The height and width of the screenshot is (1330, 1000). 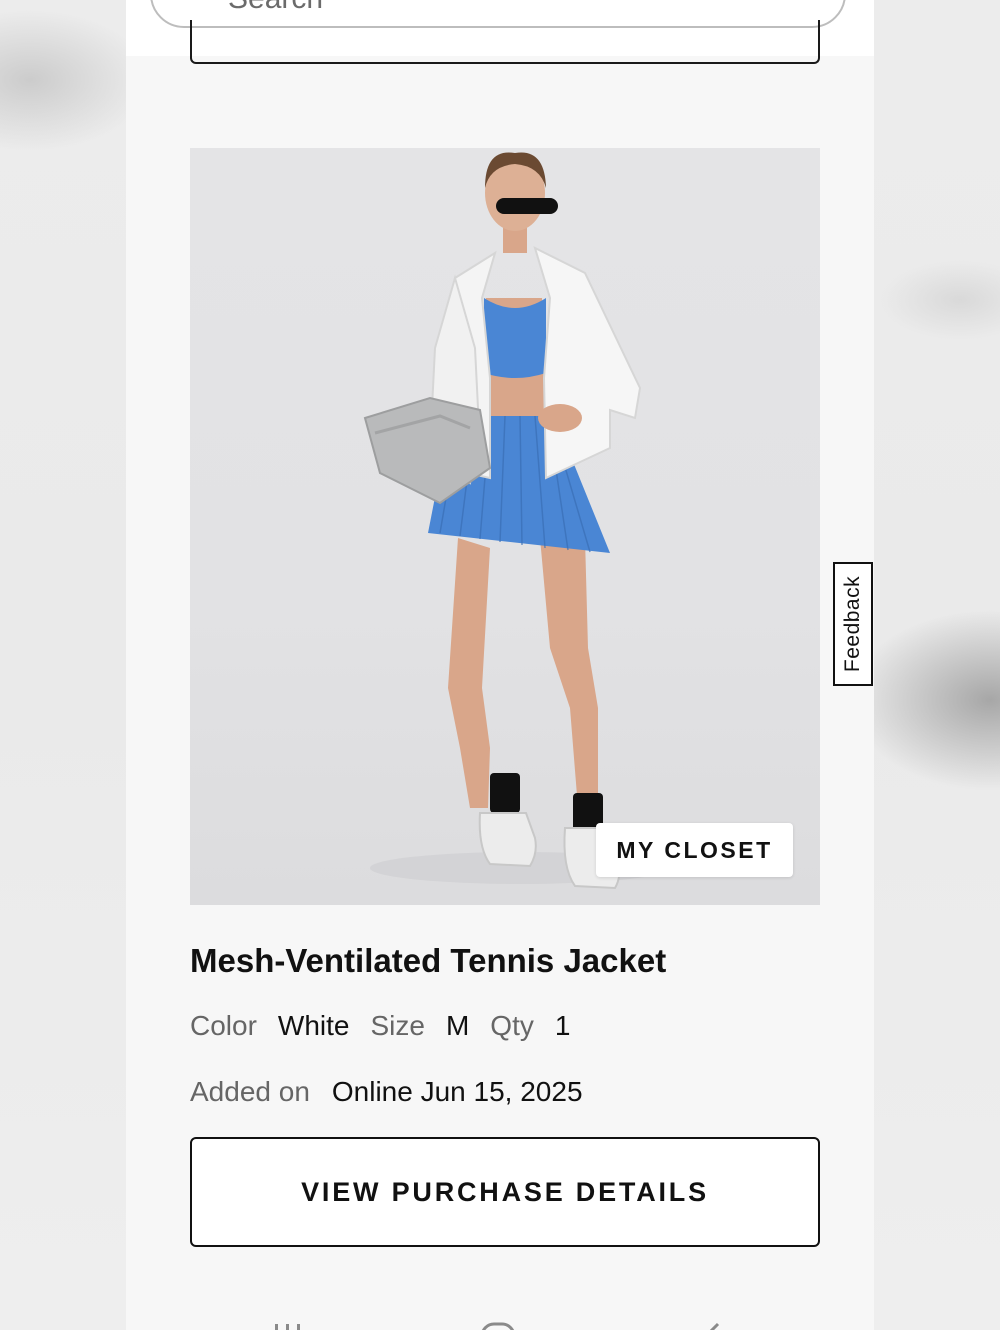 I want to click on color-label: Color, so click(x=223, y=1025).